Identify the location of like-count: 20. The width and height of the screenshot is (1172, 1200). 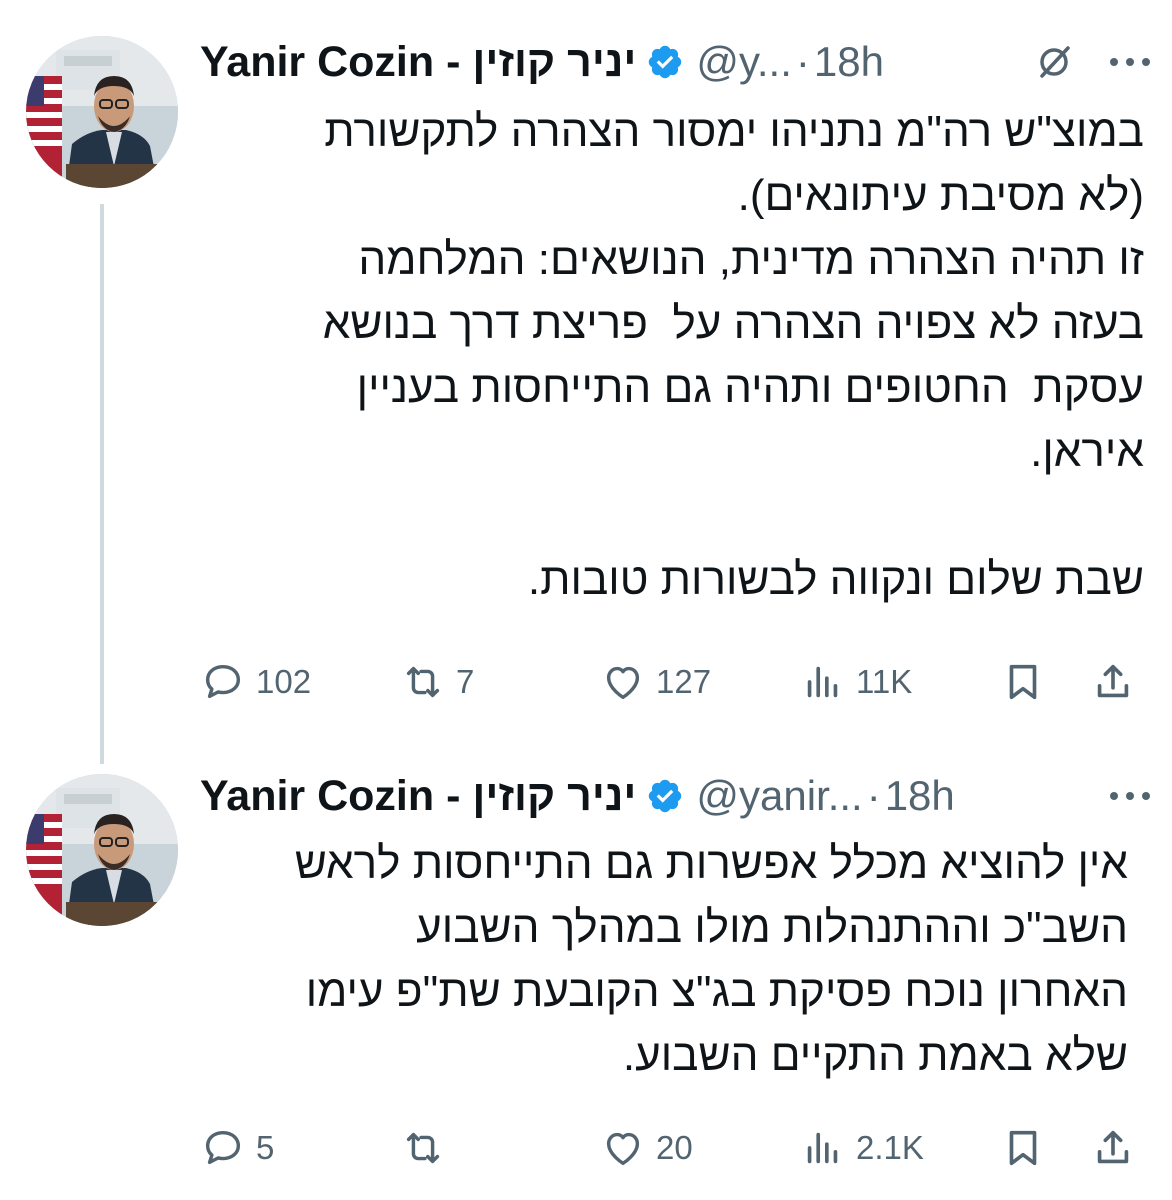
(674, 1147).